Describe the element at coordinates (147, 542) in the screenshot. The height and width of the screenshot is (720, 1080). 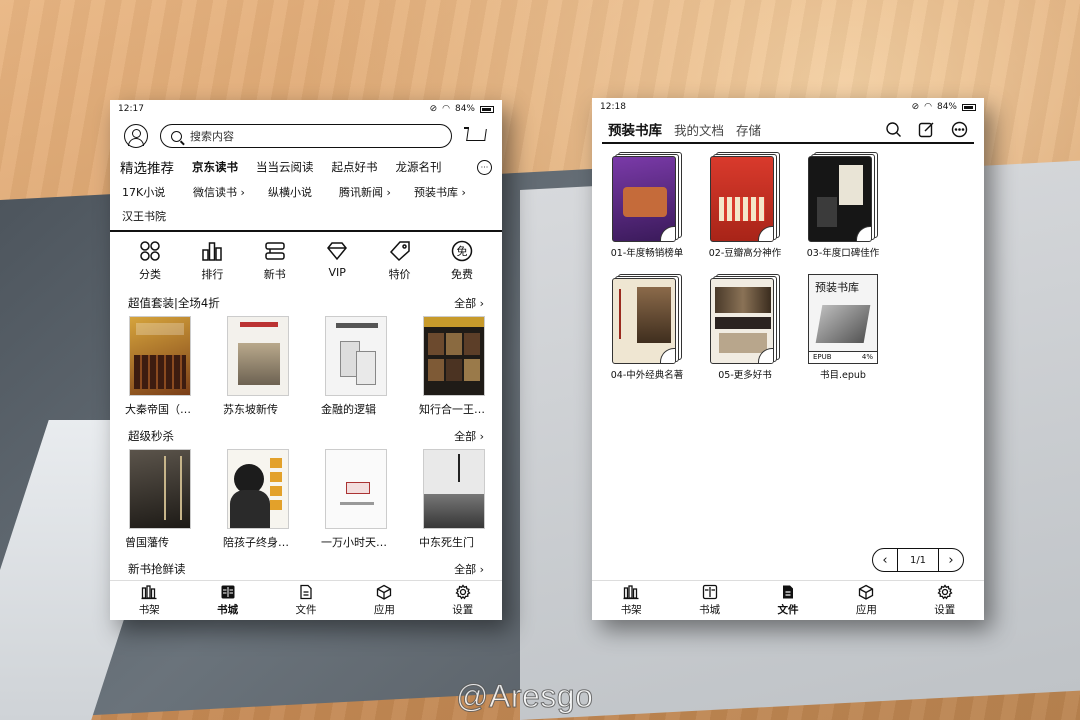
I see `book-title: 曾国藩传` at that location.